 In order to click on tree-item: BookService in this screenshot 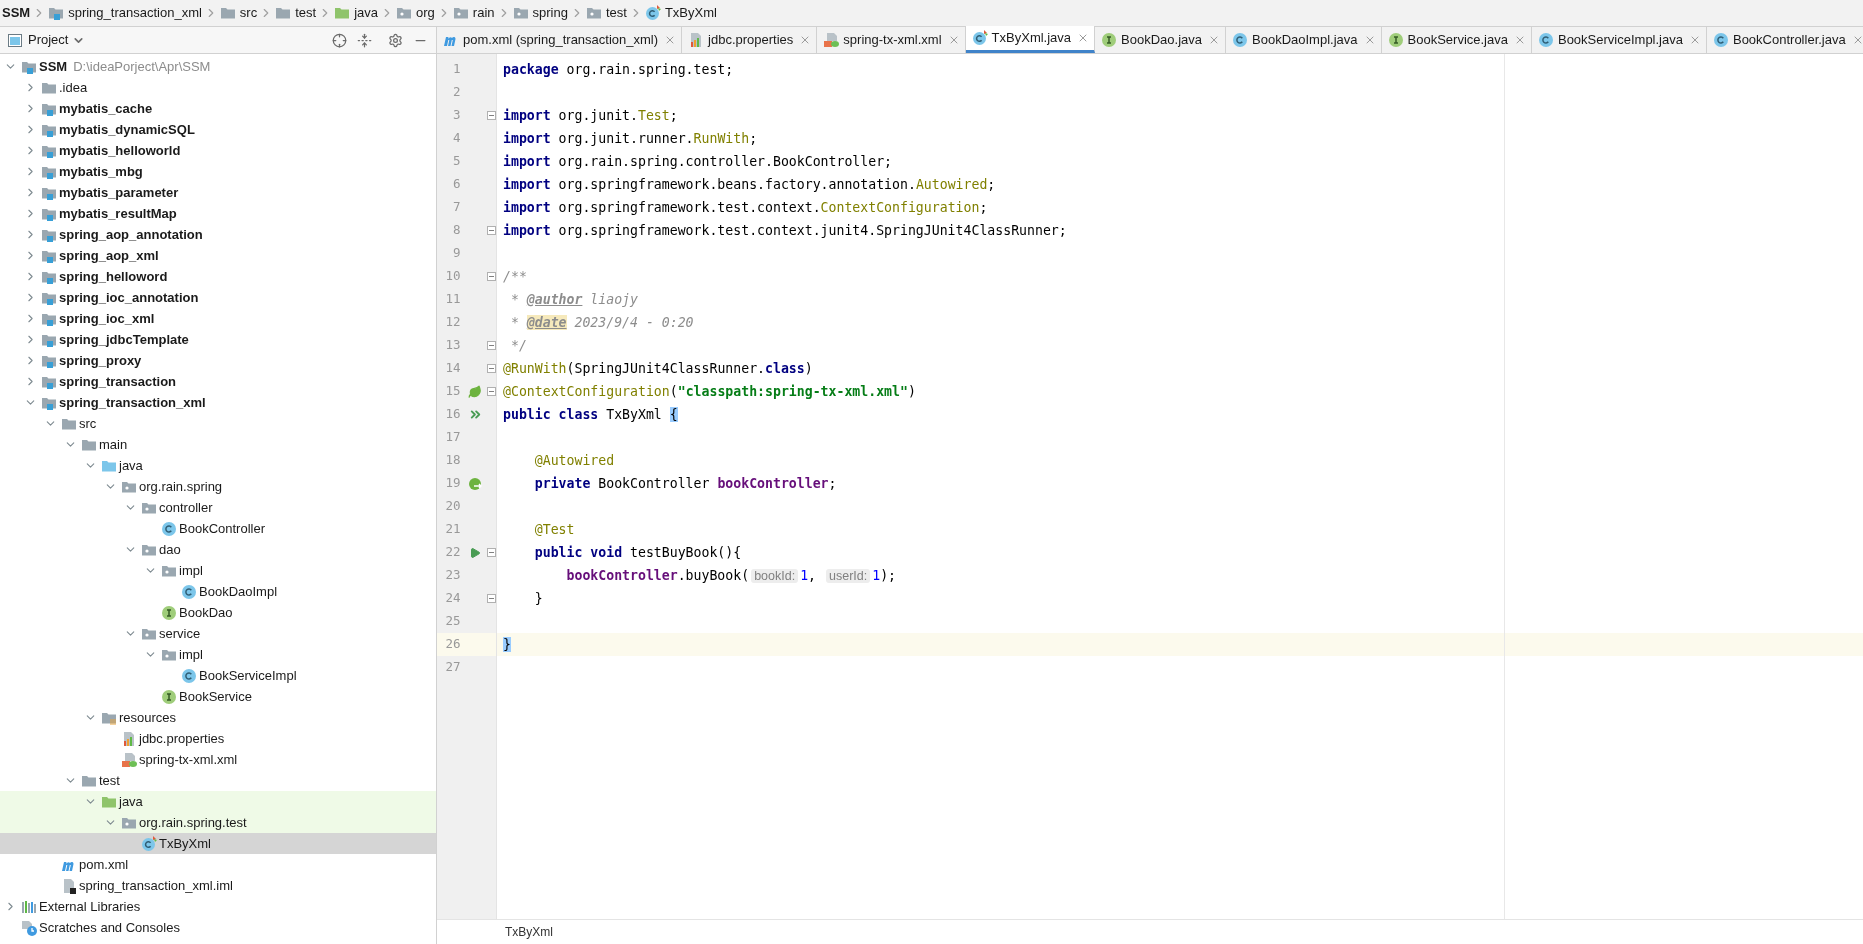, I will do `click(218, 696)`.